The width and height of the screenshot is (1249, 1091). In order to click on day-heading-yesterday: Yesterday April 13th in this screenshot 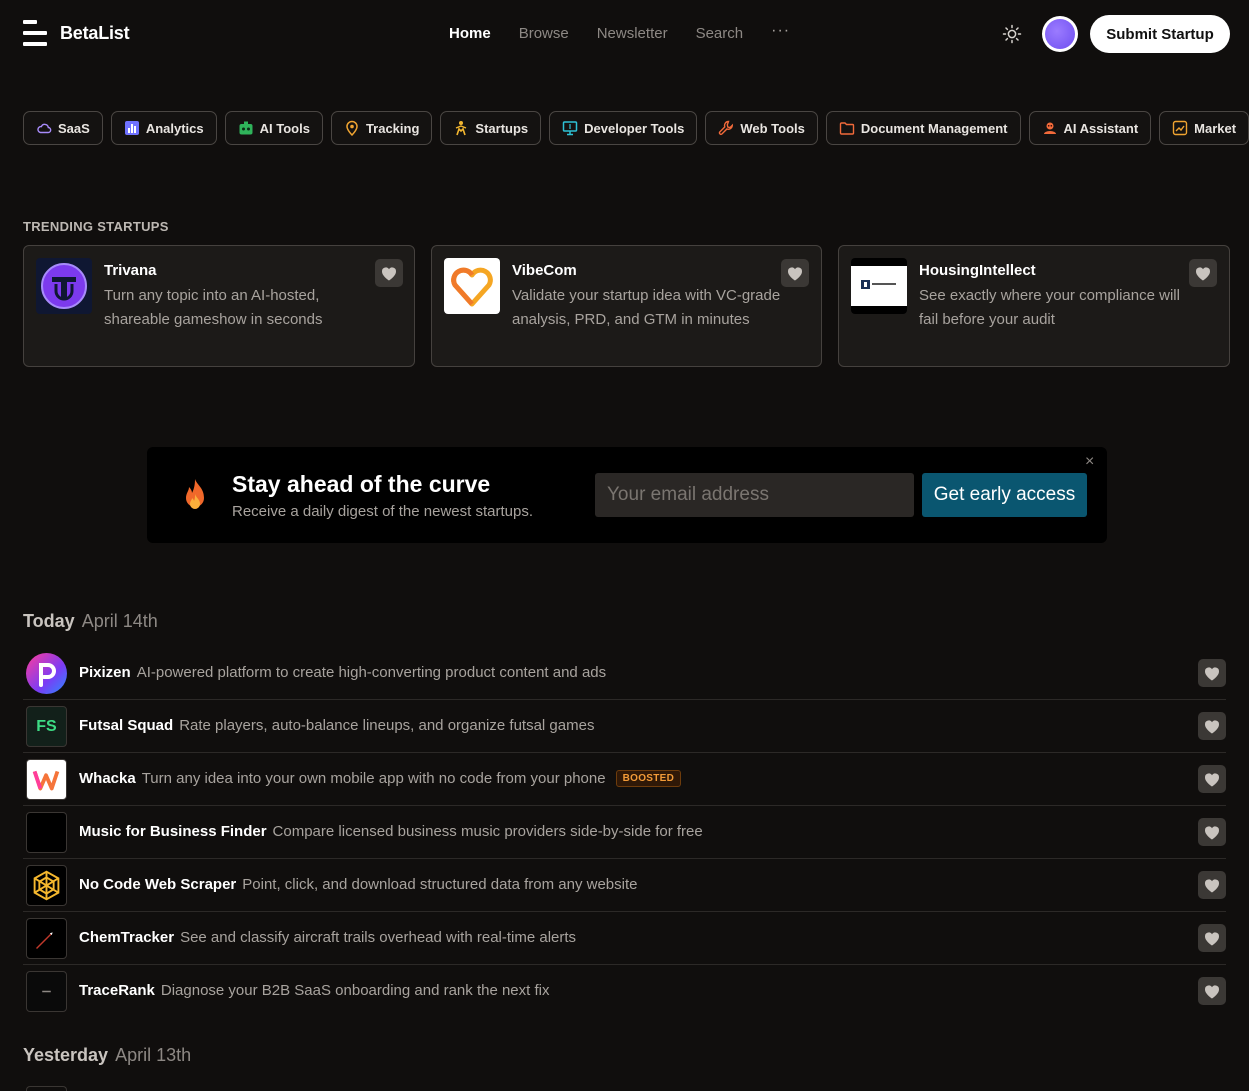, I will do `click(107, 1055)`.